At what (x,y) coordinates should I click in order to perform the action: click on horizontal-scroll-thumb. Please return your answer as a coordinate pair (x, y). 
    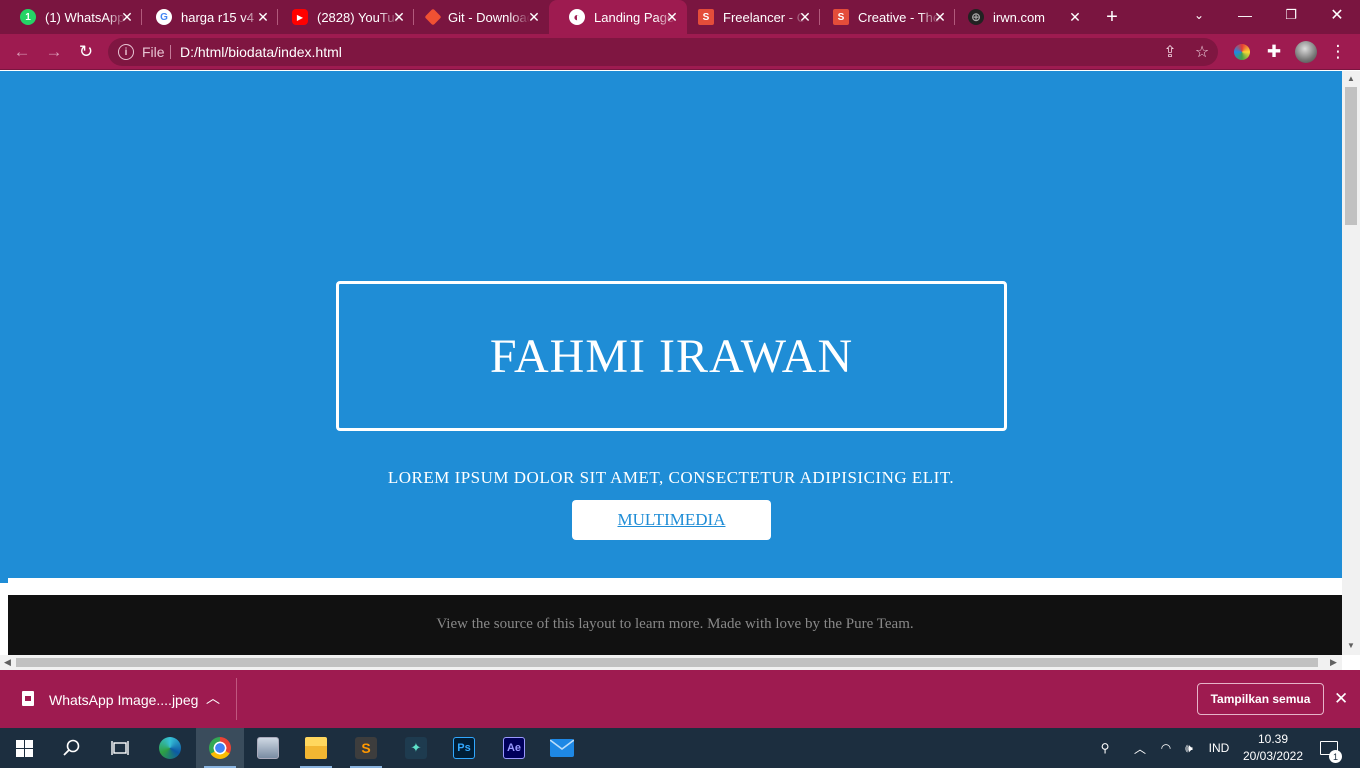
    Looking at the image, I should click on (667, 662).